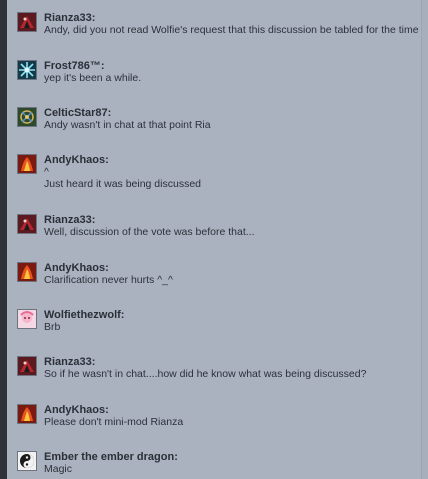 The image size is (428, 479). Describe the element at coordinates (27, 70) in the screenshot. I see `ice-crystal-avatar` at that location.